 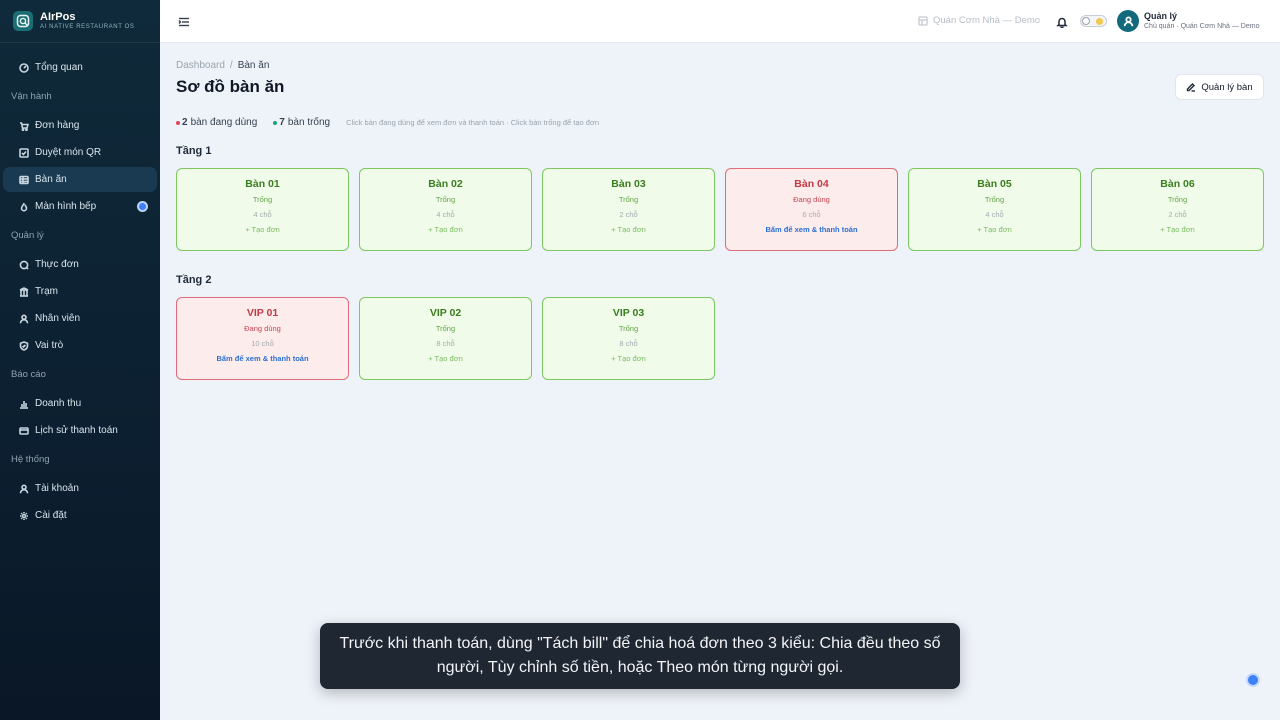 I want to click on table-name: Bàn 04, so click(x=811, y=184).